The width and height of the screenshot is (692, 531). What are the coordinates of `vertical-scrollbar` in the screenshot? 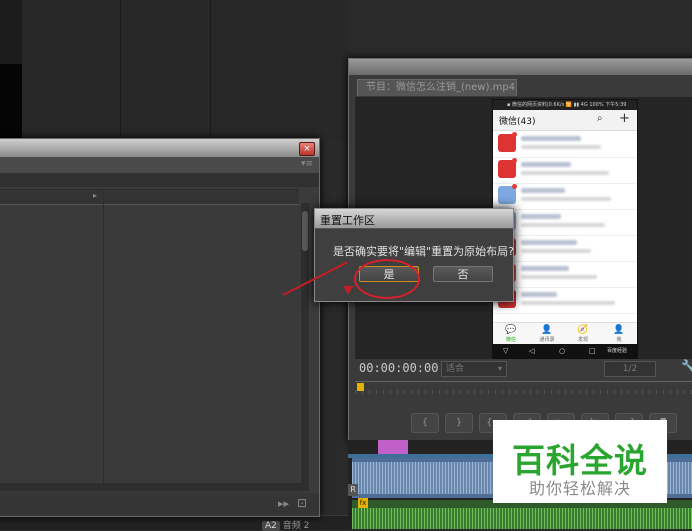 It's located at (305, 343).